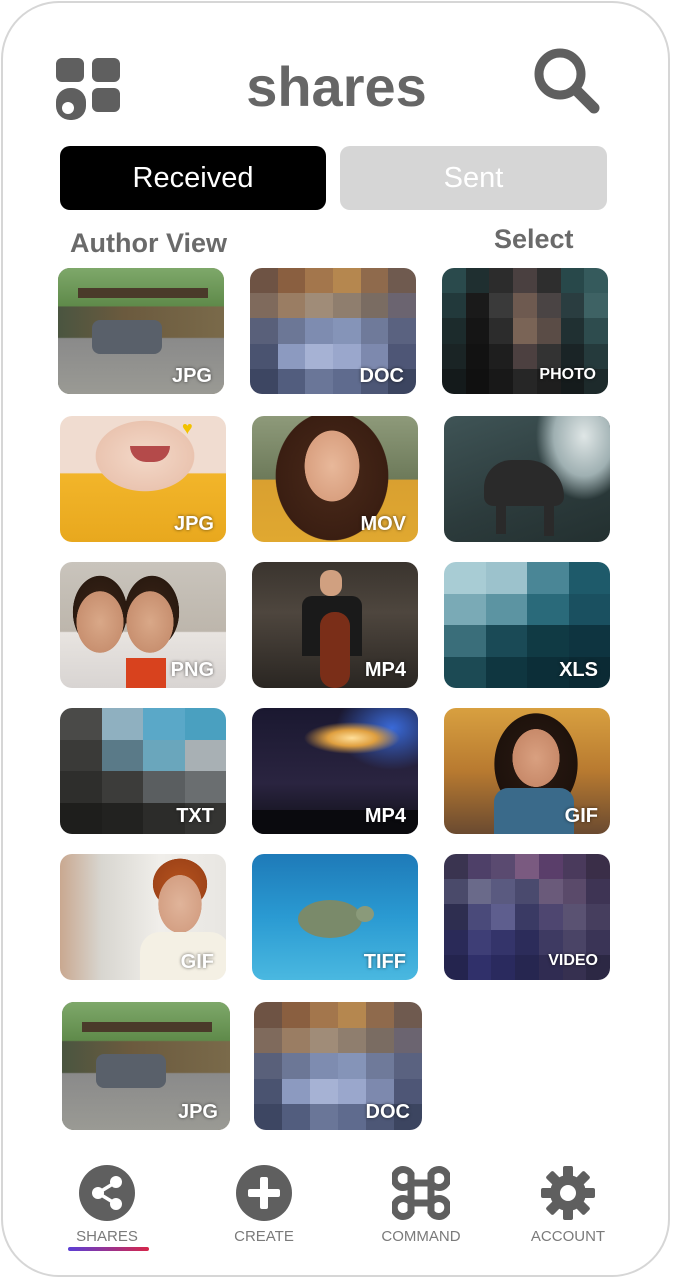  What do you see at coordinates (421, 1236) in the screenshot?
I see `nav-command-label: COMMAND` at bounding box center [421, 1236].